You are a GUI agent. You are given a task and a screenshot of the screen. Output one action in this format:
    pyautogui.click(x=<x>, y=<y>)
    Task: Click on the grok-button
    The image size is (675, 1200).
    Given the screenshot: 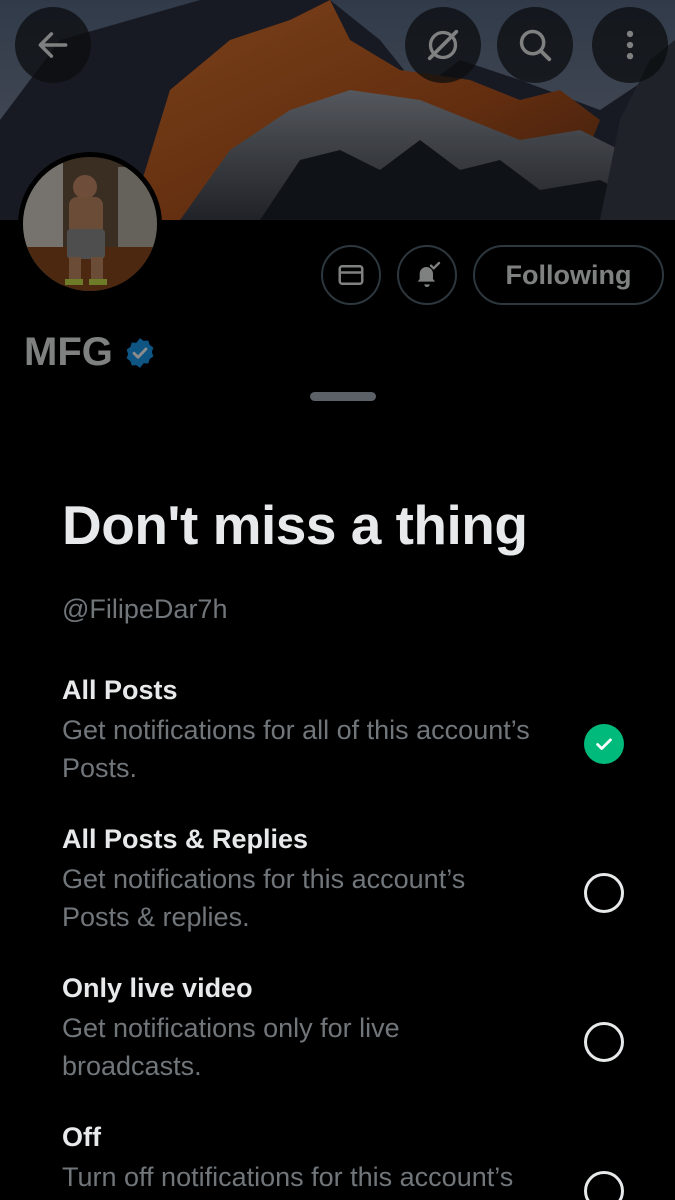 What is the action you would take?
    pyautogui.click(x=443, y=45)
    